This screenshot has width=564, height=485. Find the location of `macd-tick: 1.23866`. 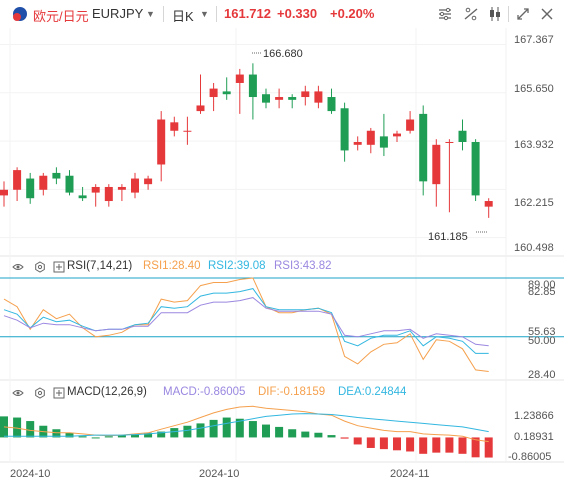

macd-tick: 1.23866 is located at coordinates (534, 416).